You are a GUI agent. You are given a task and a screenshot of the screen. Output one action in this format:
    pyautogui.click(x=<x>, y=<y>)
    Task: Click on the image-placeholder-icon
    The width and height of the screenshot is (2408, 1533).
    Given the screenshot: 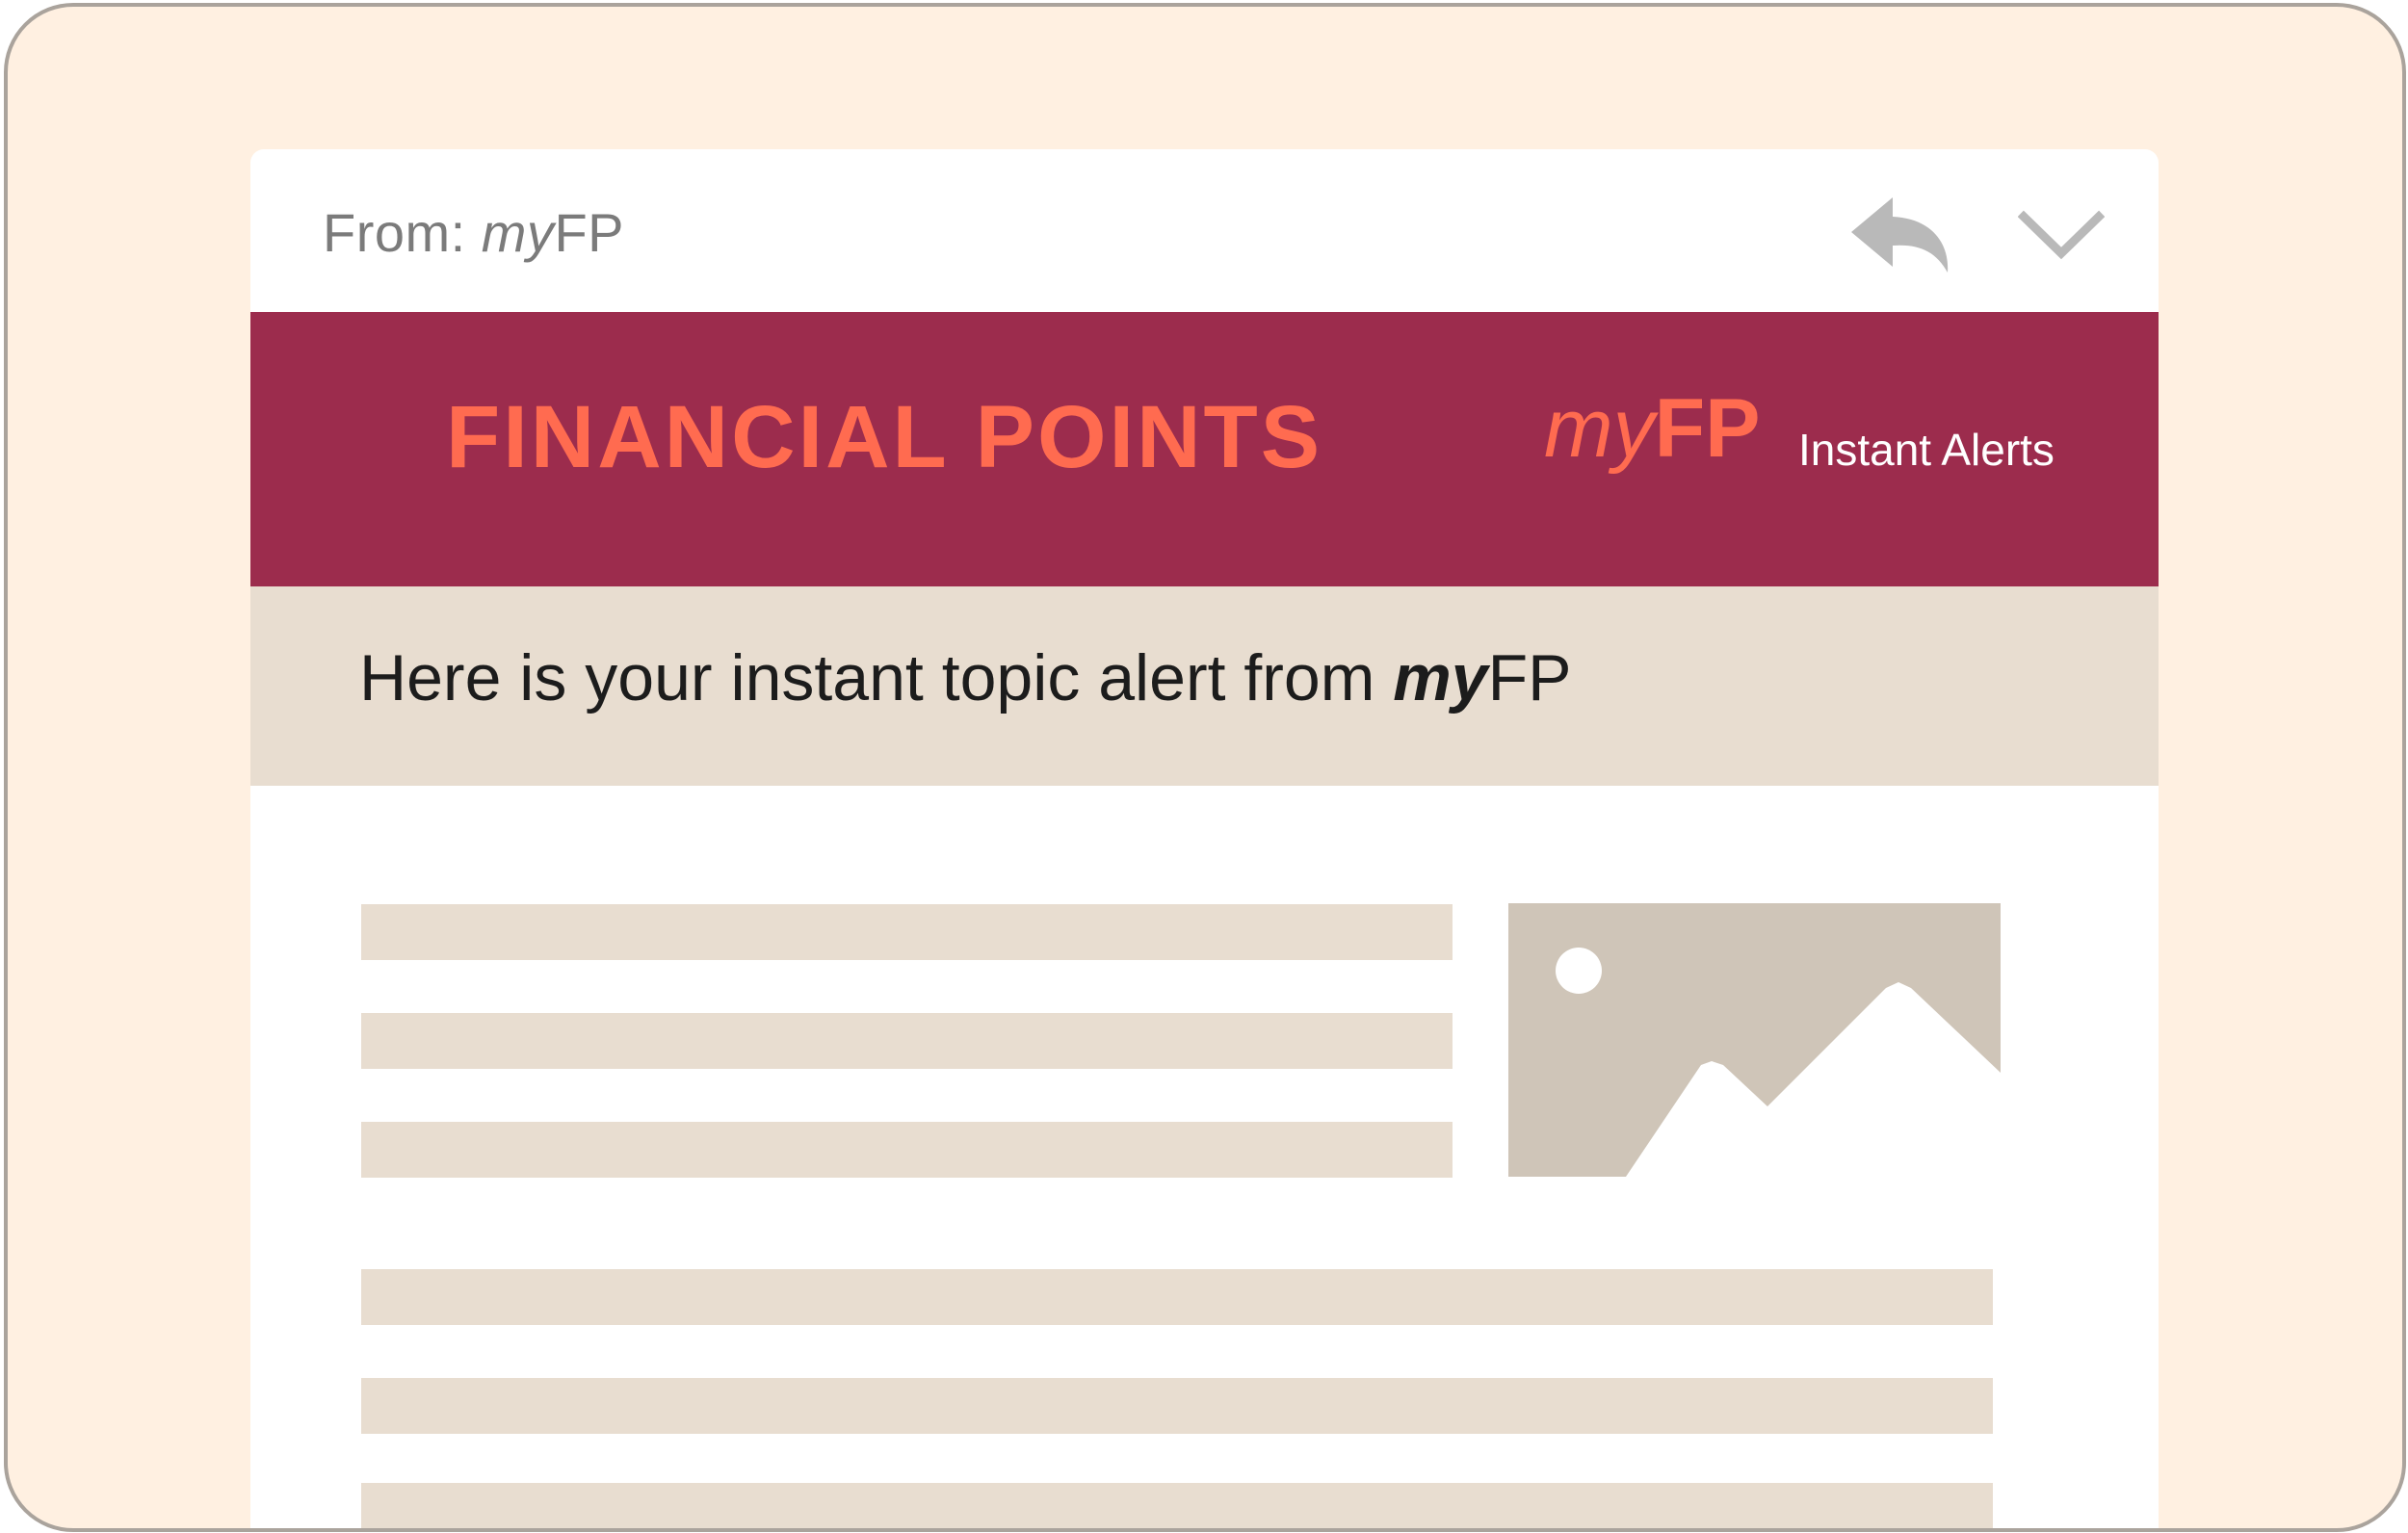 What is the action you would take?
    pyautogui.click(x=1754, y=1040)
    